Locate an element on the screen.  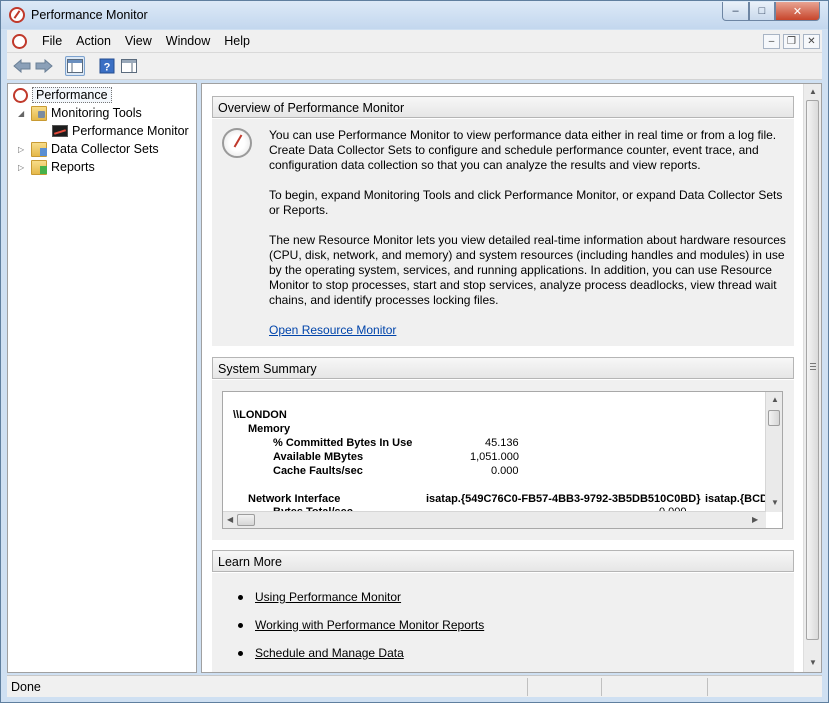
tree-item-label: Data Collector Sets is located at coordinates (105, 149).